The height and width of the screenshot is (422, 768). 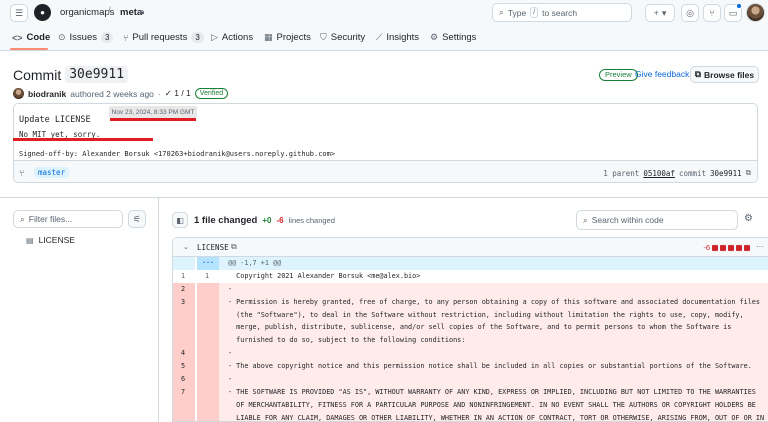 What do you see at coordinates (621, 173) in the screenshot?
I see `parent-label: 1 parent` at bounding box center [621, 173].